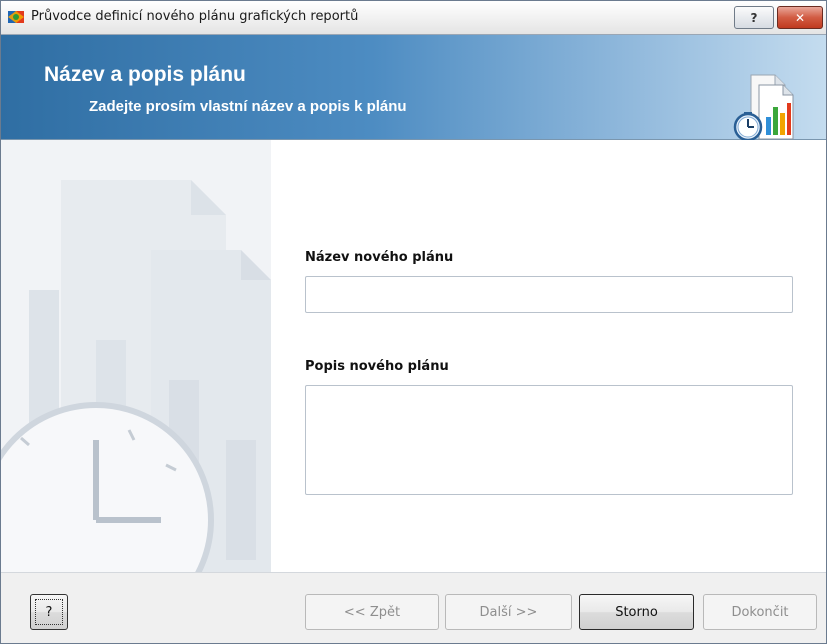 The height and width of the screenshot is (644, 827). I want to click on next-button-label: Další >>, so click(508, 612).